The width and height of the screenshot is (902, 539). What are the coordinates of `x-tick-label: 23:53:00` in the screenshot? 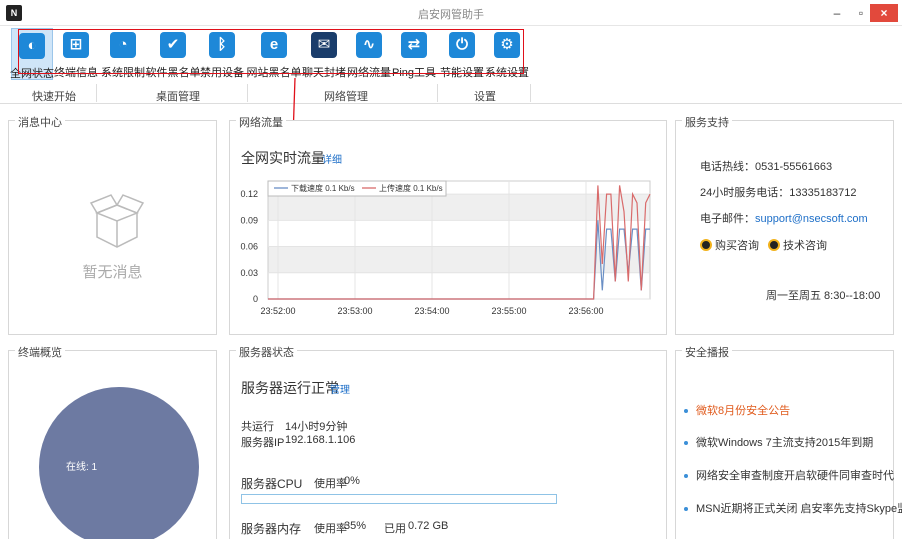 It's located at (354, 311).